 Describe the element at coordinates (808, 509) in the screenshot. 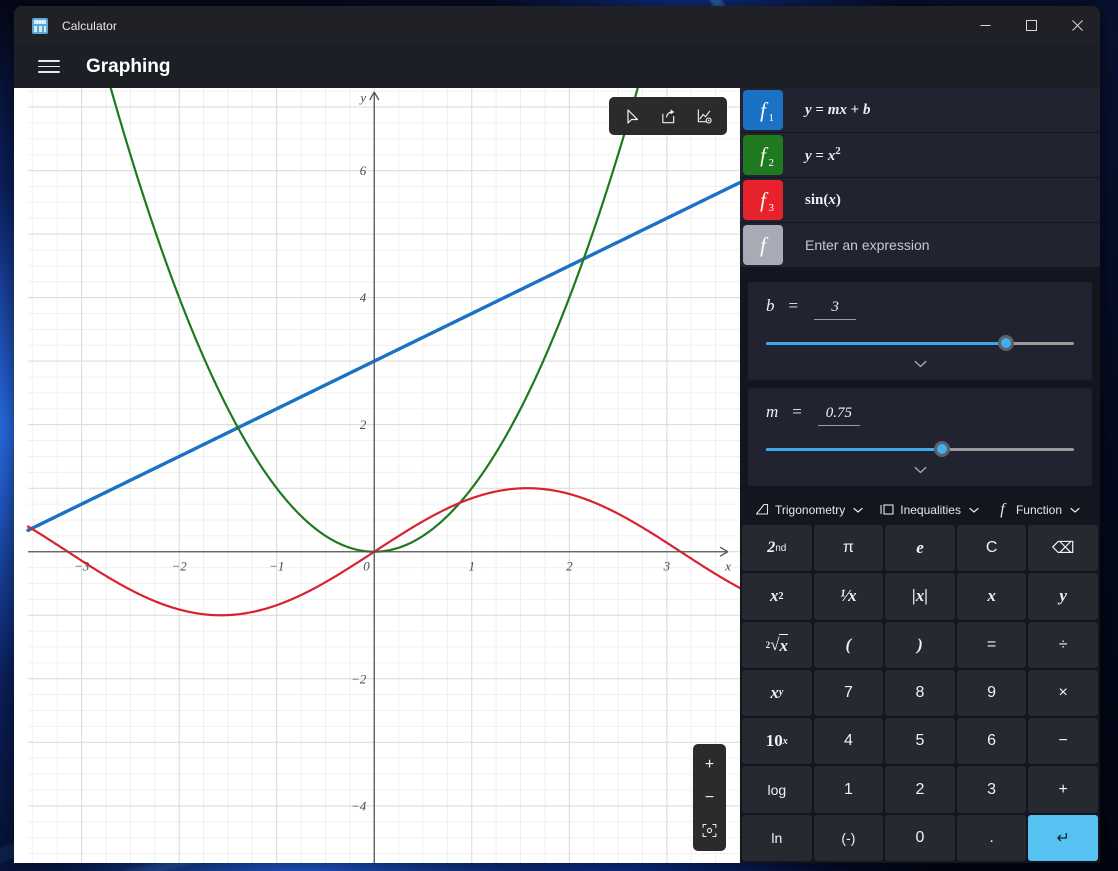

I see `tab-trigonometry: Trigonometry` at that location.